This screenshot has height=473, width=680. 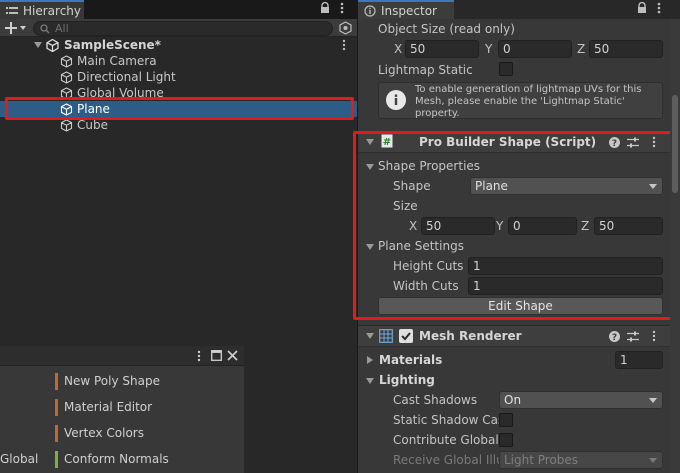 What do you see at coordinates (345, 28) in the screenshot?
I see `scene-visibility-icon` at bounding box center [345, 28].